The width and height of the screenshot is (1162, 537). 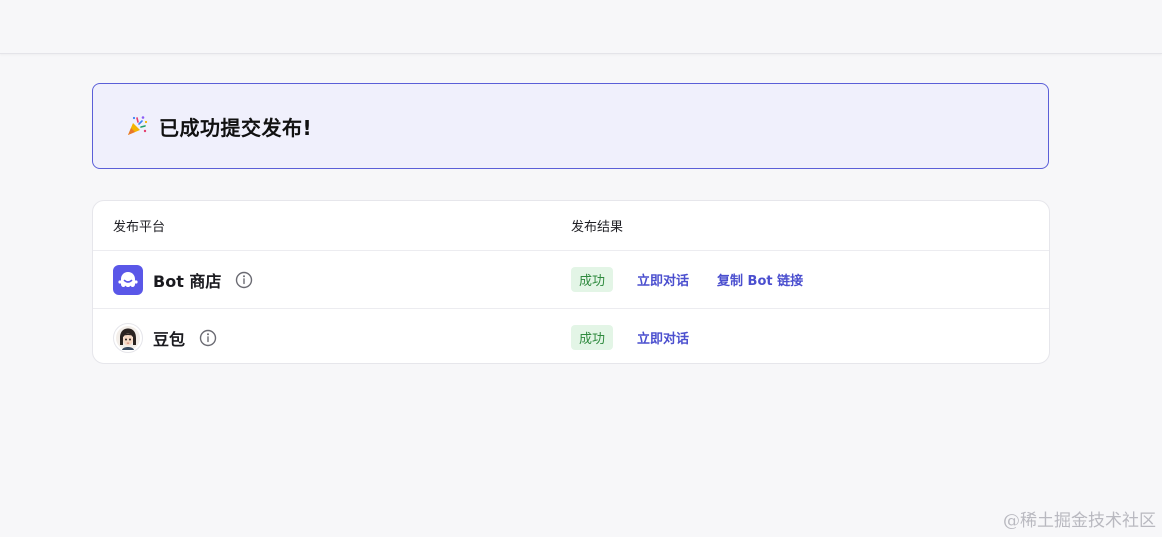 I want to click on success-banner: 已成功提交发布!, so click(x=570, y=126).